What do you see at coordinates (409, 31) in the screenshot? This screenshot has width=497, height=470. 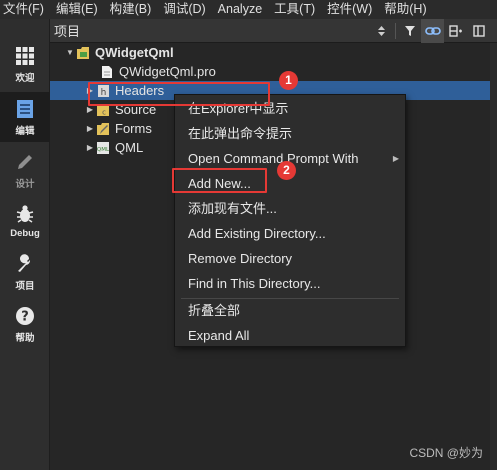 I see `filter-icon` at bounding box center [409, 31].